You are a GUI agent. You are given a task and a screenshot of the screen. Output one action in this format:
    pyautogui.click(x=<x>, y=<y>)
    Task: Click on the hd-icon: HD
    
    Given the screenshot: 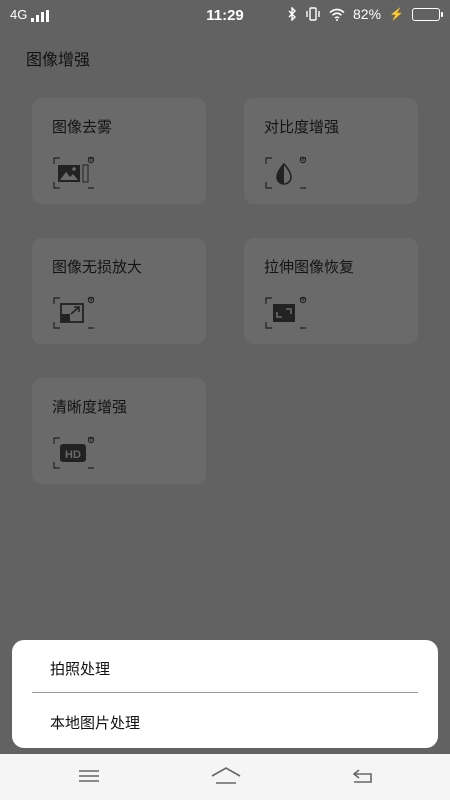 What is the action you would take?
    pyautogui.click(x=74, y=452)
    